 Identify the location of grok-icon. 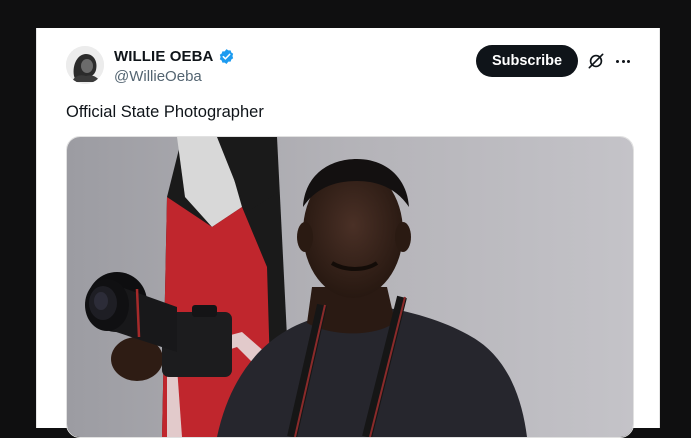
(596, 61).